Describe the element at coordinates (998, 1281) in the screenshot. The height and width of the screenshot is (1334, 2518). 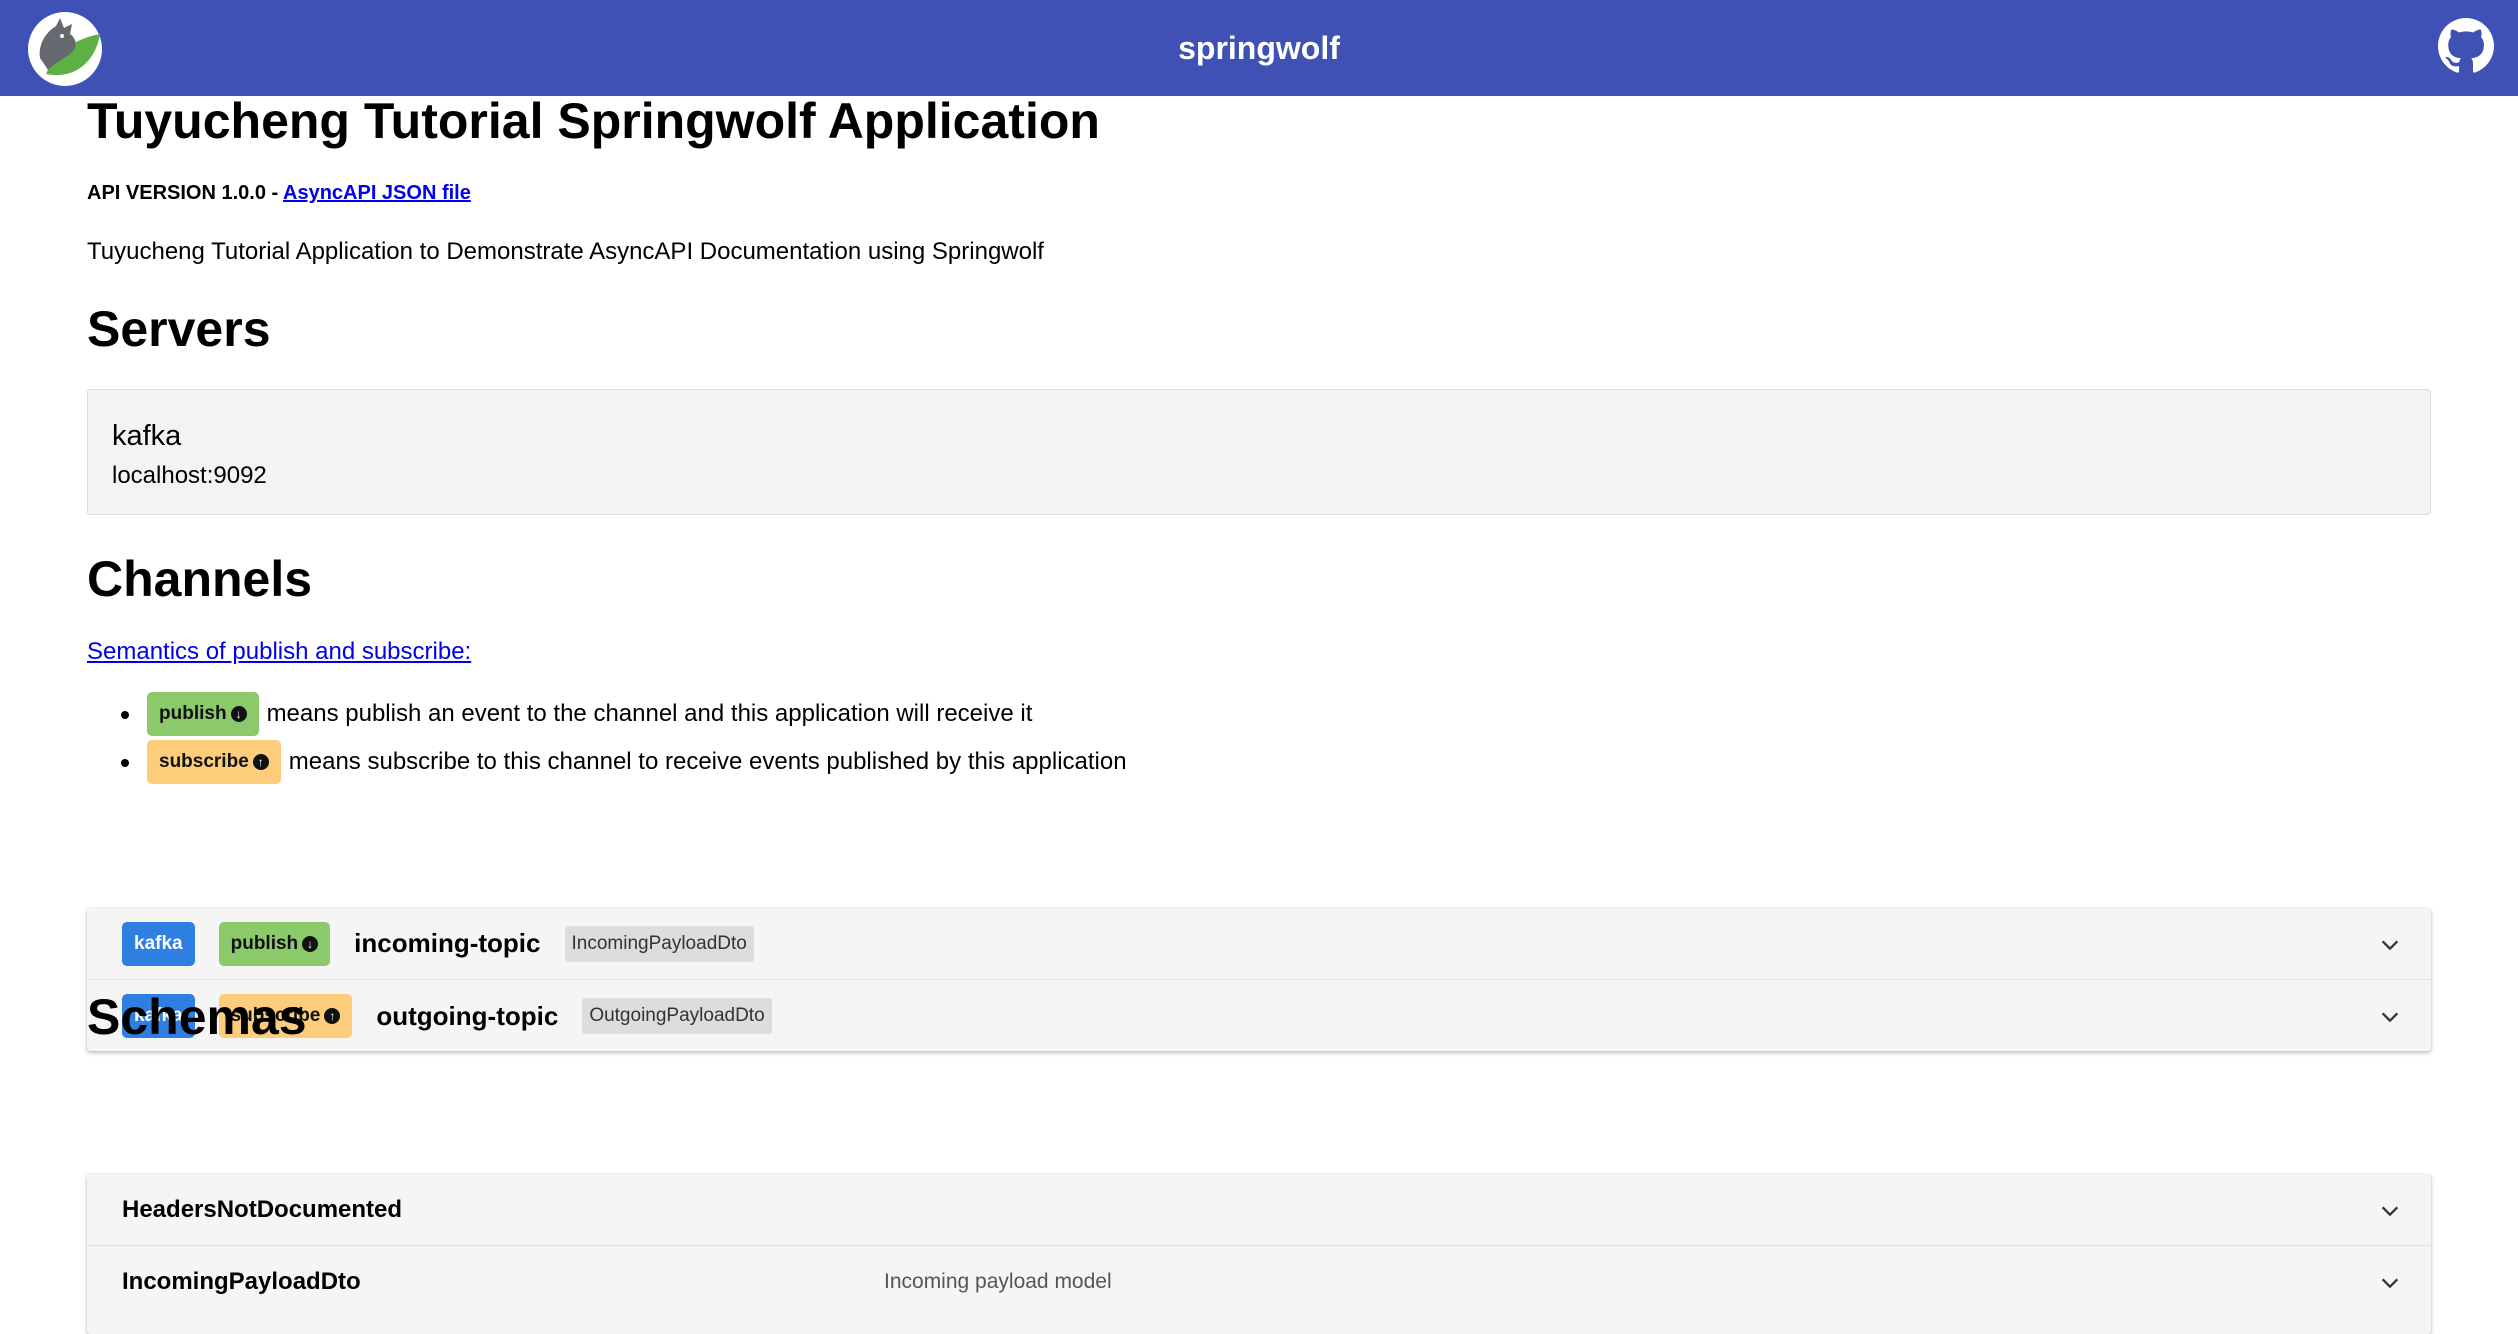
I see `schema-description: Incoming payload model` at that location.